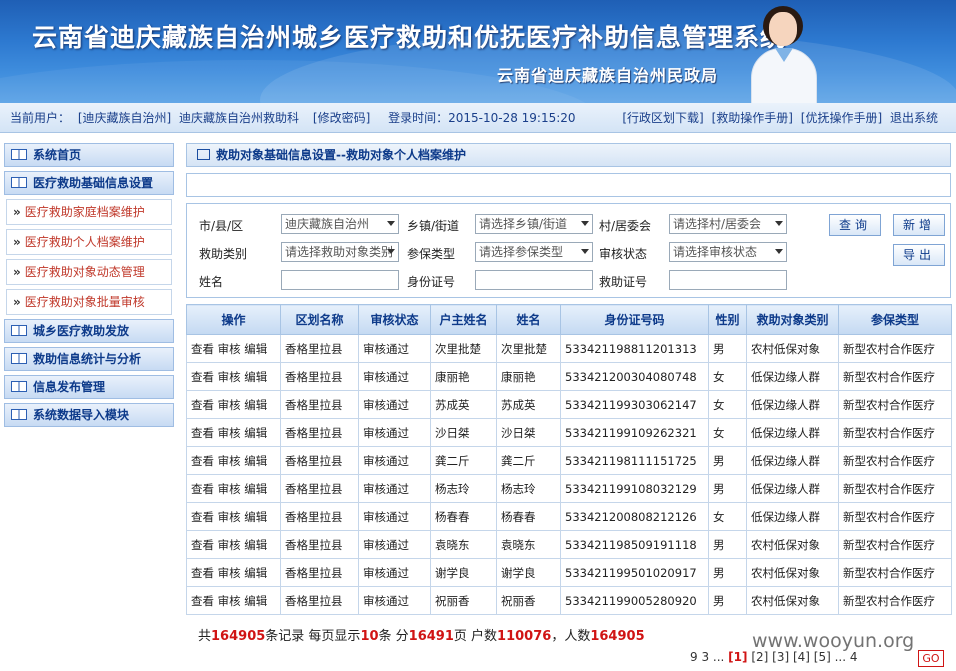 This screenshot has height=671, width=956. I want to click on edit-icon, so click(203, 154).